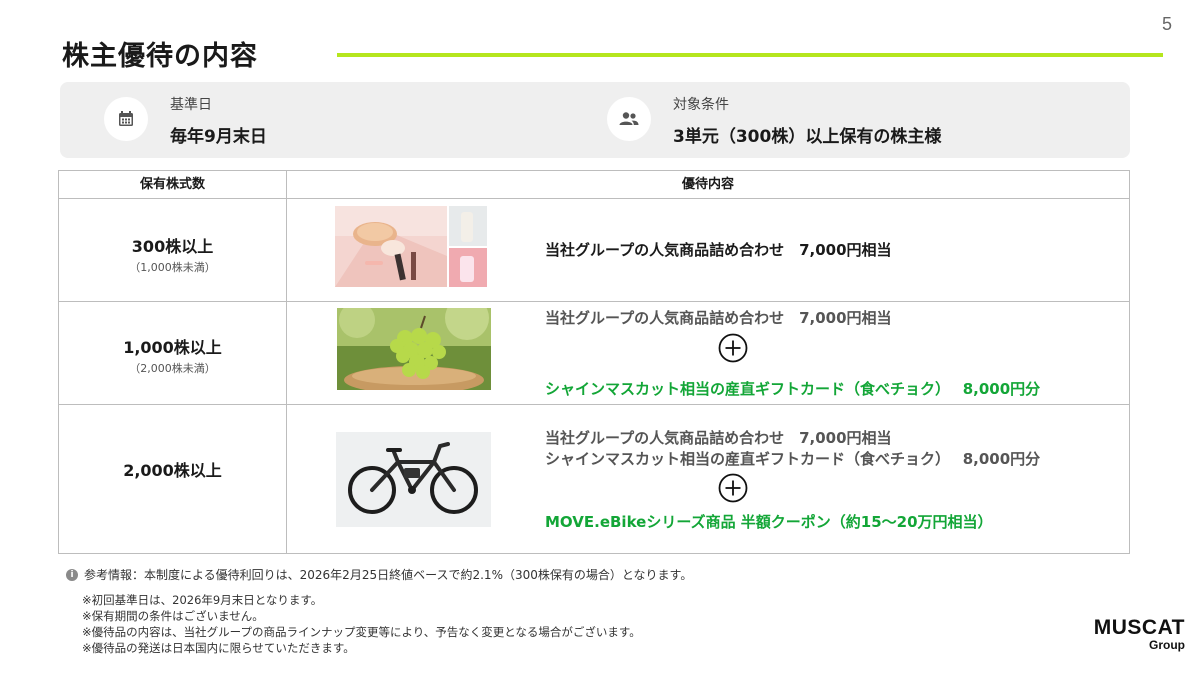  I want to click on people-icon, so click(629, 118).